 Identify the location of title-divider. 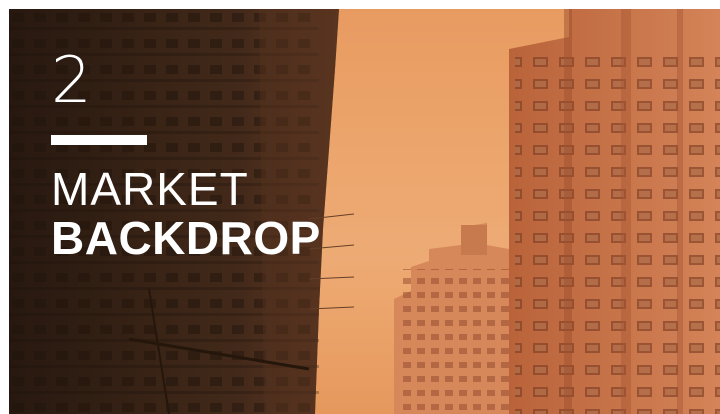
(99, 140).